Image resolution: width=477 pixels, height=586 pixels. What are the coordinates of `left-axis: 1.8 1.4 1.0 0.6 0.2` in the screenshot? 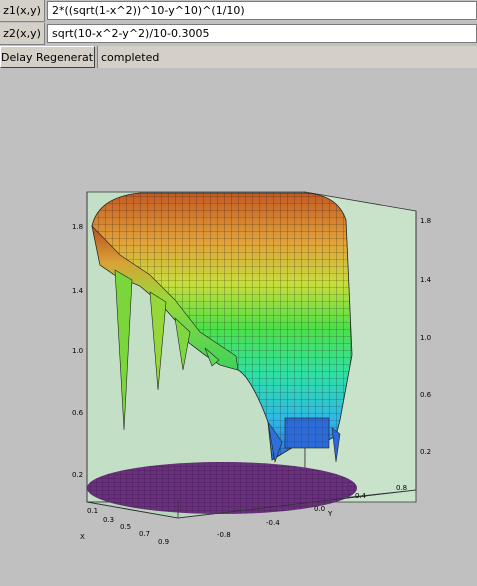 It's located at (78, 351).